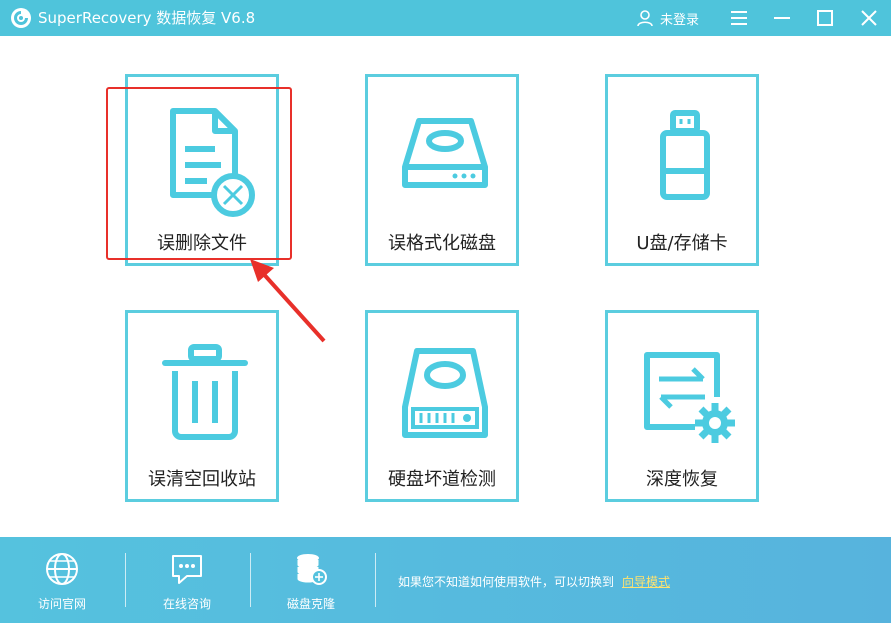 Image resolution: width=891 pixels, height=623 pixels. I want to click on card-format-disk: 误格式化磁盘, so click(442, 170).